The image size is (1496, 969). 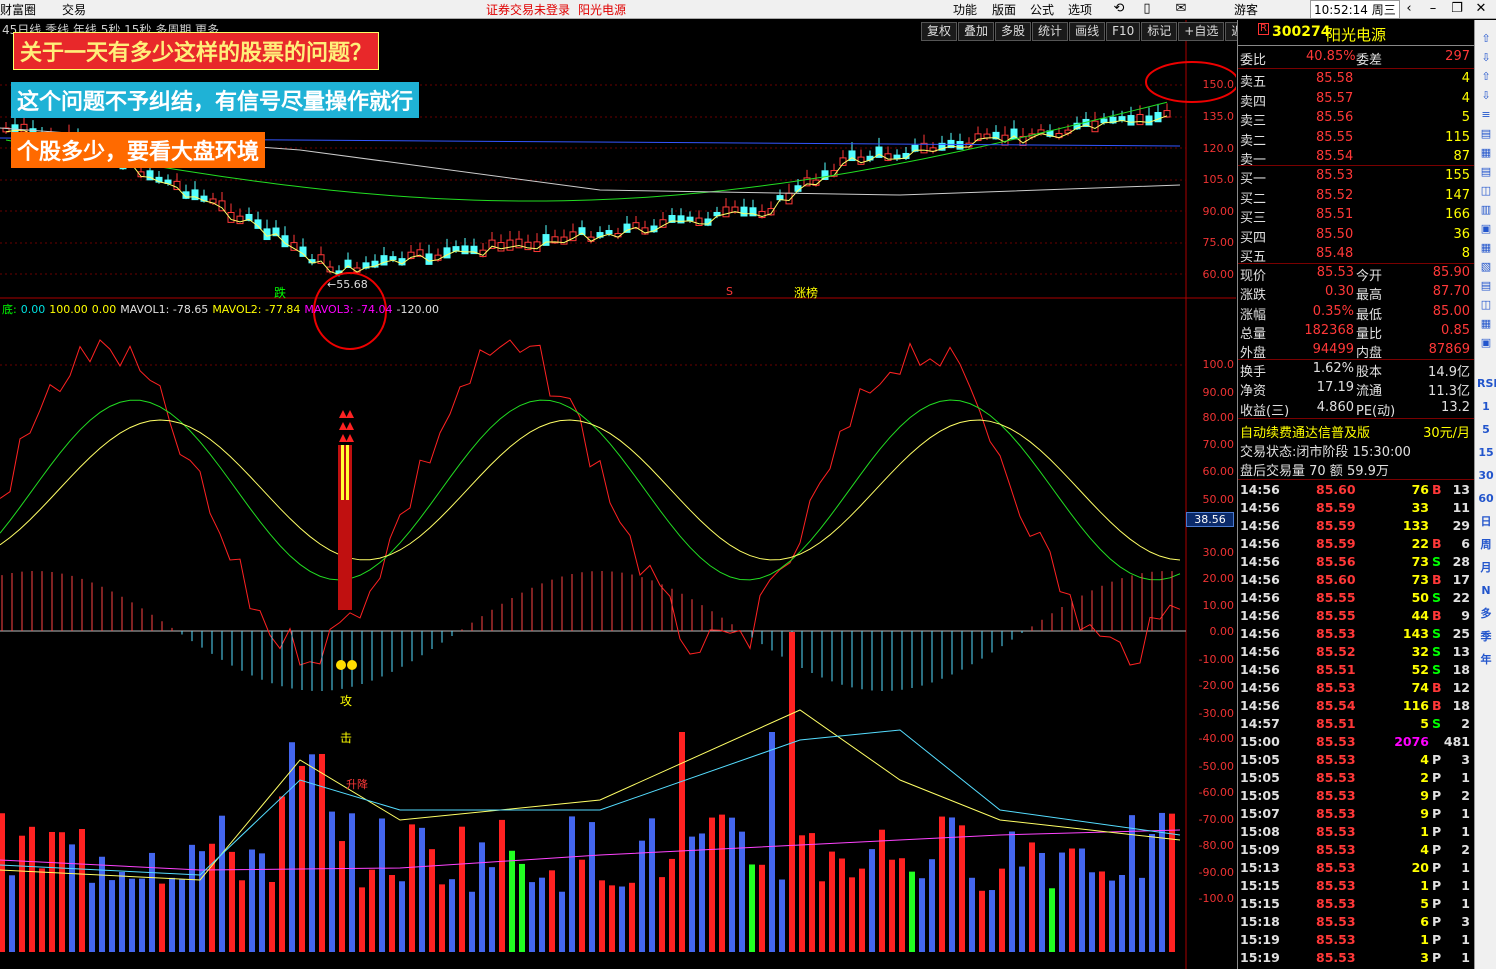 What do you see at coordinates (1159, 31) in the screenshot?
I see `mark-button: 标记` at bounding box center [1159, 31].